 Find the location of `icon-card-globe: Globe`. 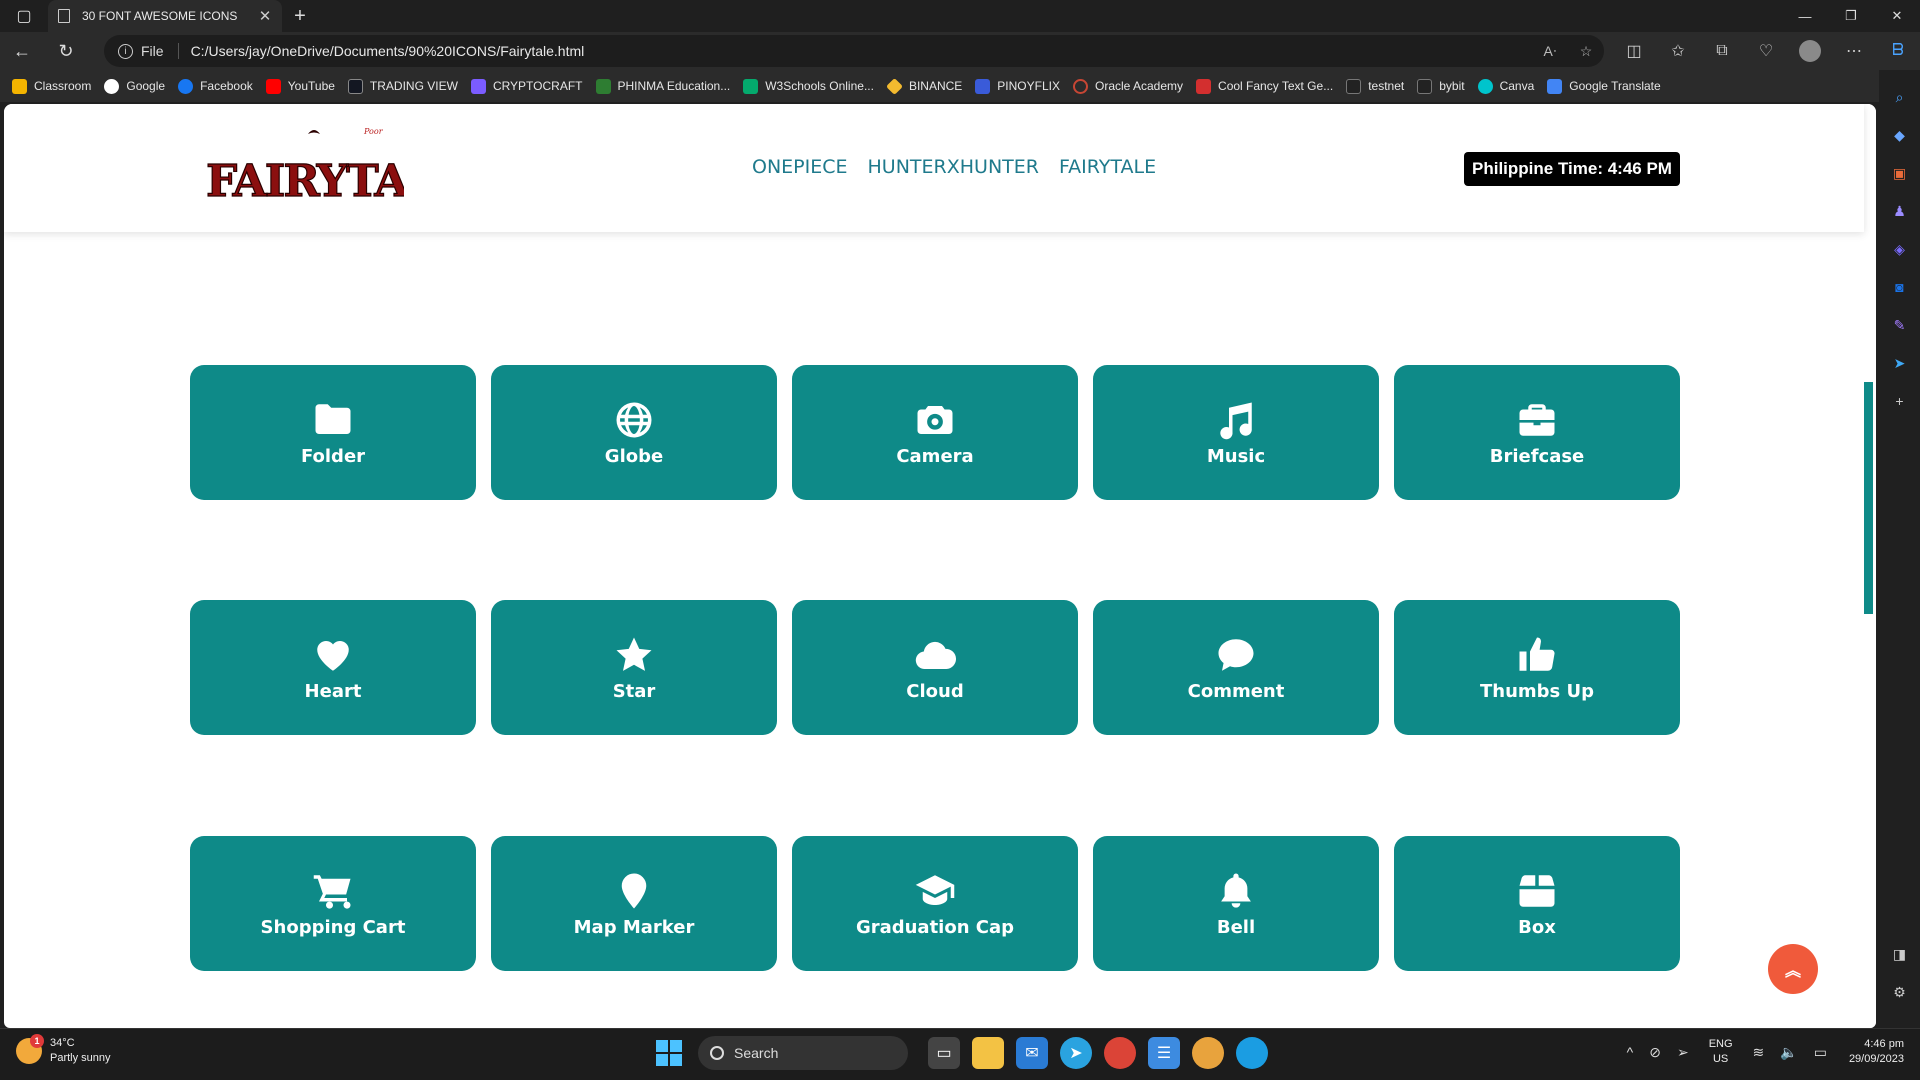

icon-card-globe: Globe is located at coordinates (634, 432).